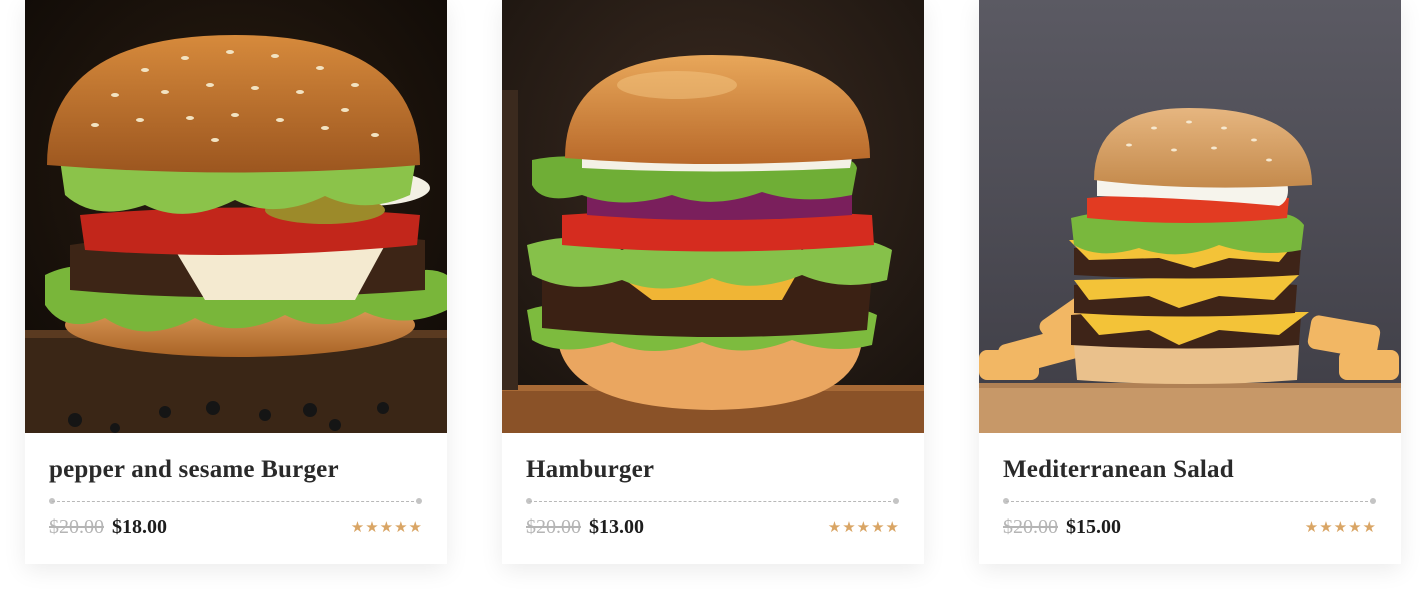  Describe the element at coordinates (235, 470) in the screenshot. I see `product-title: pepper and sesame Burger` at that location.